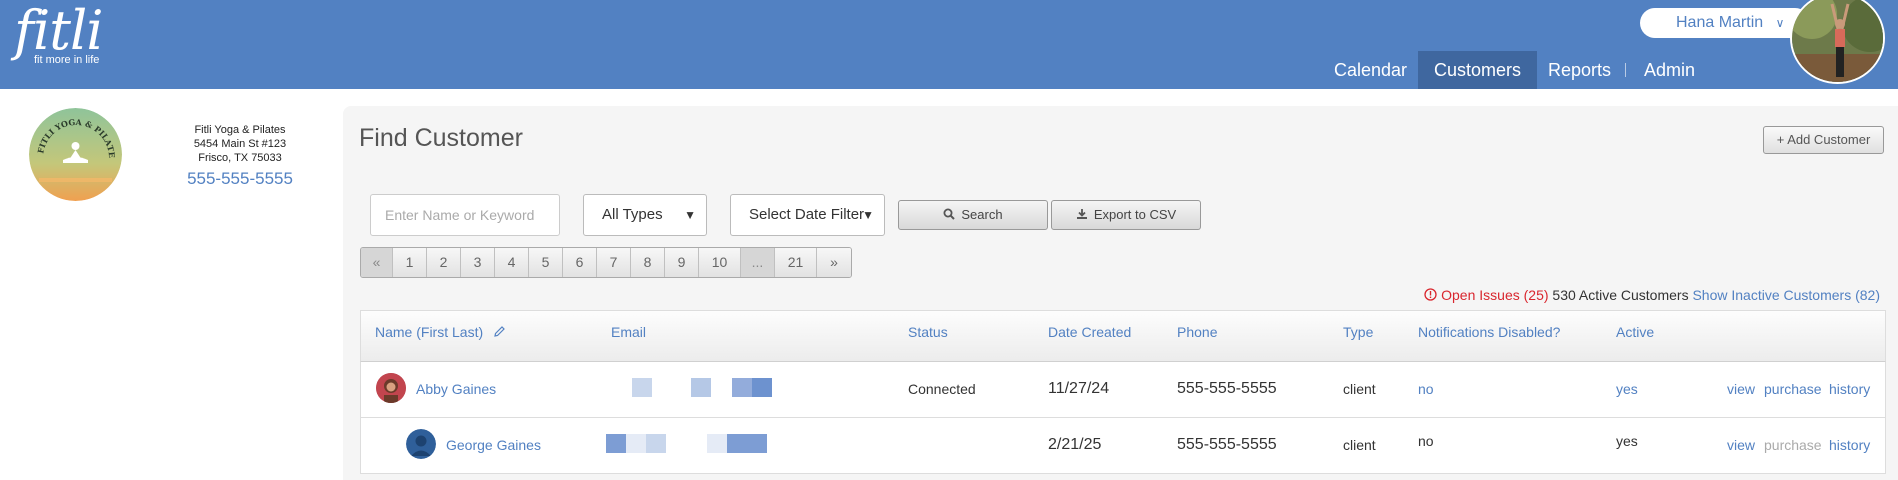 The height and width of the screenshot is (480, 1898). What do you see at coordinates (580, 262) in the screenshot?
I see `pager-page: 6` at bounding box center [580, 262].